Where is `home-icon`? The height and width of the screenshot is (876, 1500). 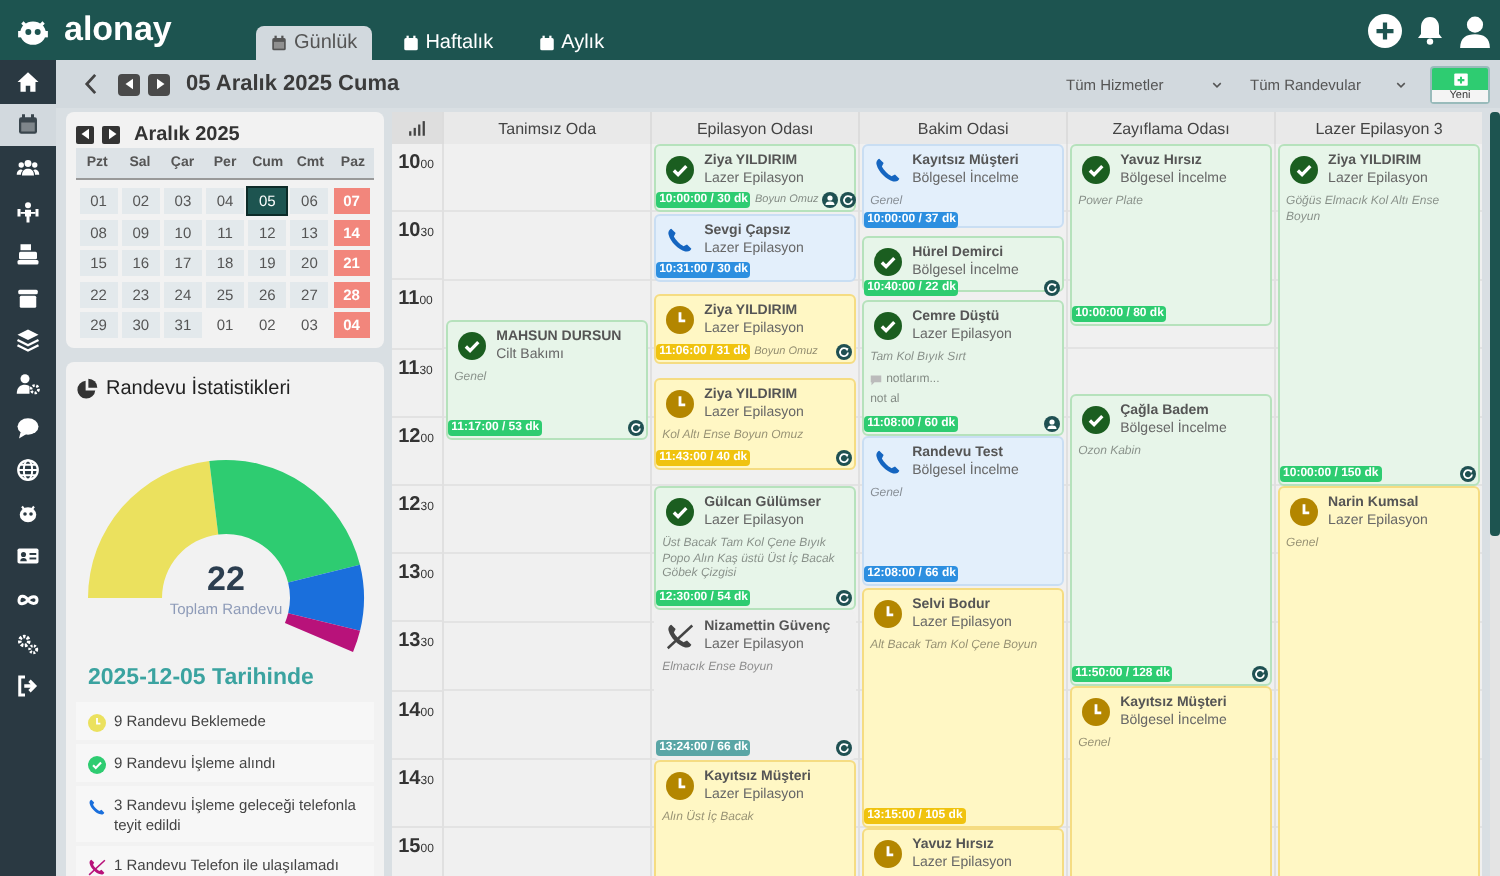
home-icon is located at coordinates (28, 81).